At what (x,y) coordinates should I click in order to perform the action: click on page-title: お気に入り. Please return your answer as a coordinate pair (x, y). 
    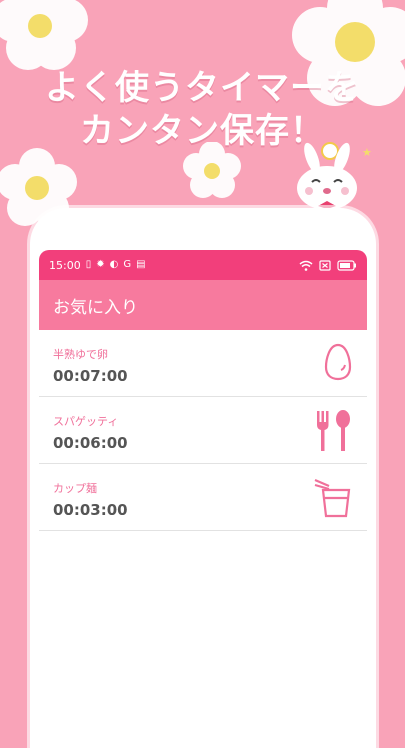
    Looking at the image, I should click on (95, 307).